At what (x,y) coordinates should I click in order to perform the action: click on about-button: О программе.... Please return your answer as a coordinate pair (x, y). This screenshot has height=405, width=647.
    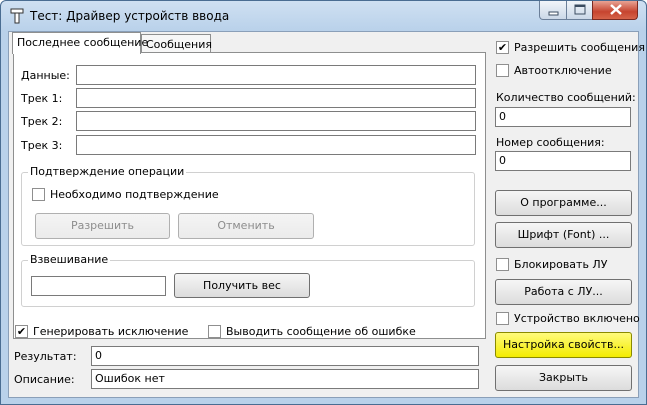
    Looking at the image, I should click on (563, 203).